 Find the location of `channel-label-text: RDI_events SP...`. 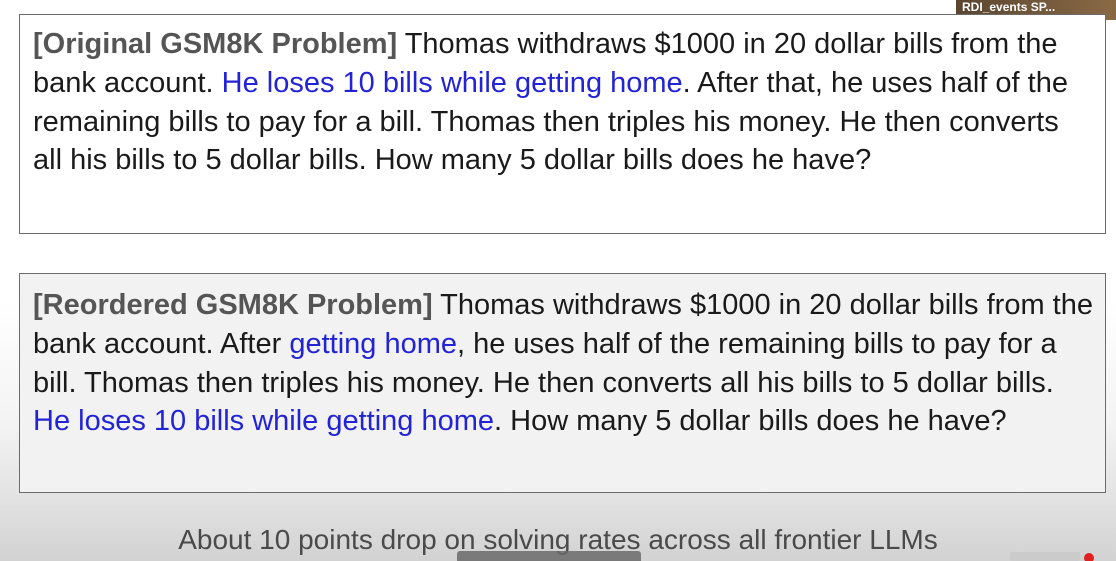

channel-label-text: RDI_events SP... is located at coordinates (1009, 7).